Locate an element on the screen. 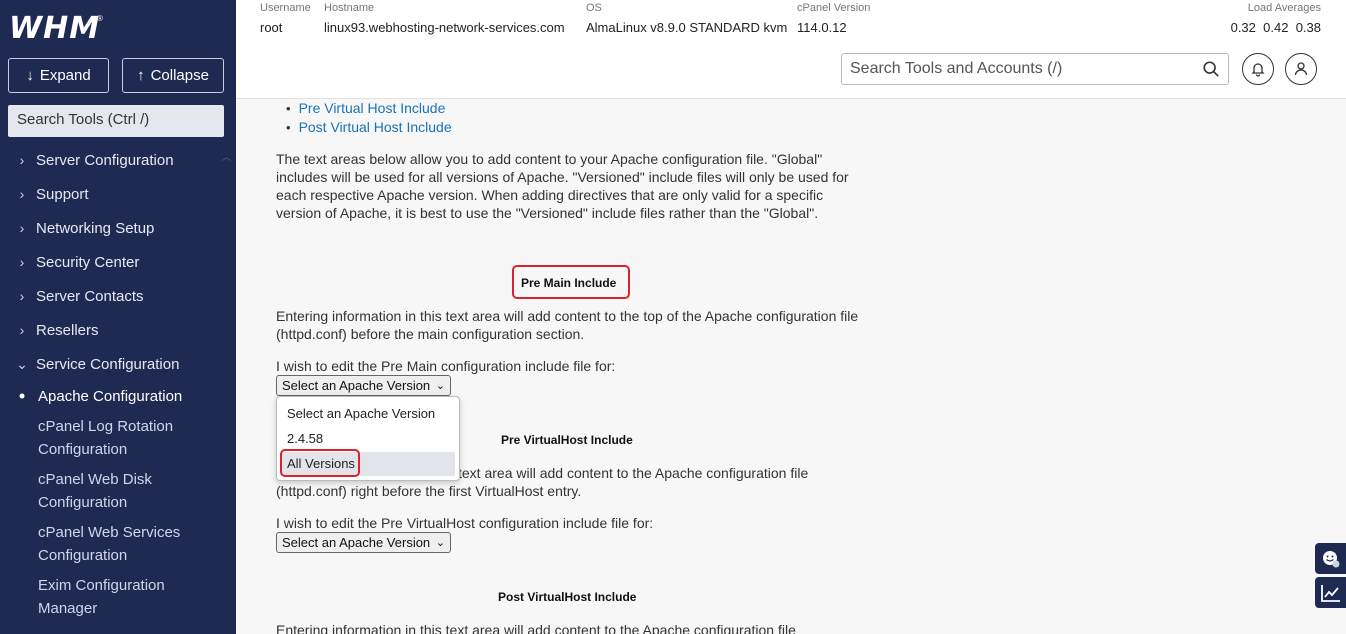  sidebar-item-service-configuration: ⌄ Service Configuration is located at coordinates (118, 364).